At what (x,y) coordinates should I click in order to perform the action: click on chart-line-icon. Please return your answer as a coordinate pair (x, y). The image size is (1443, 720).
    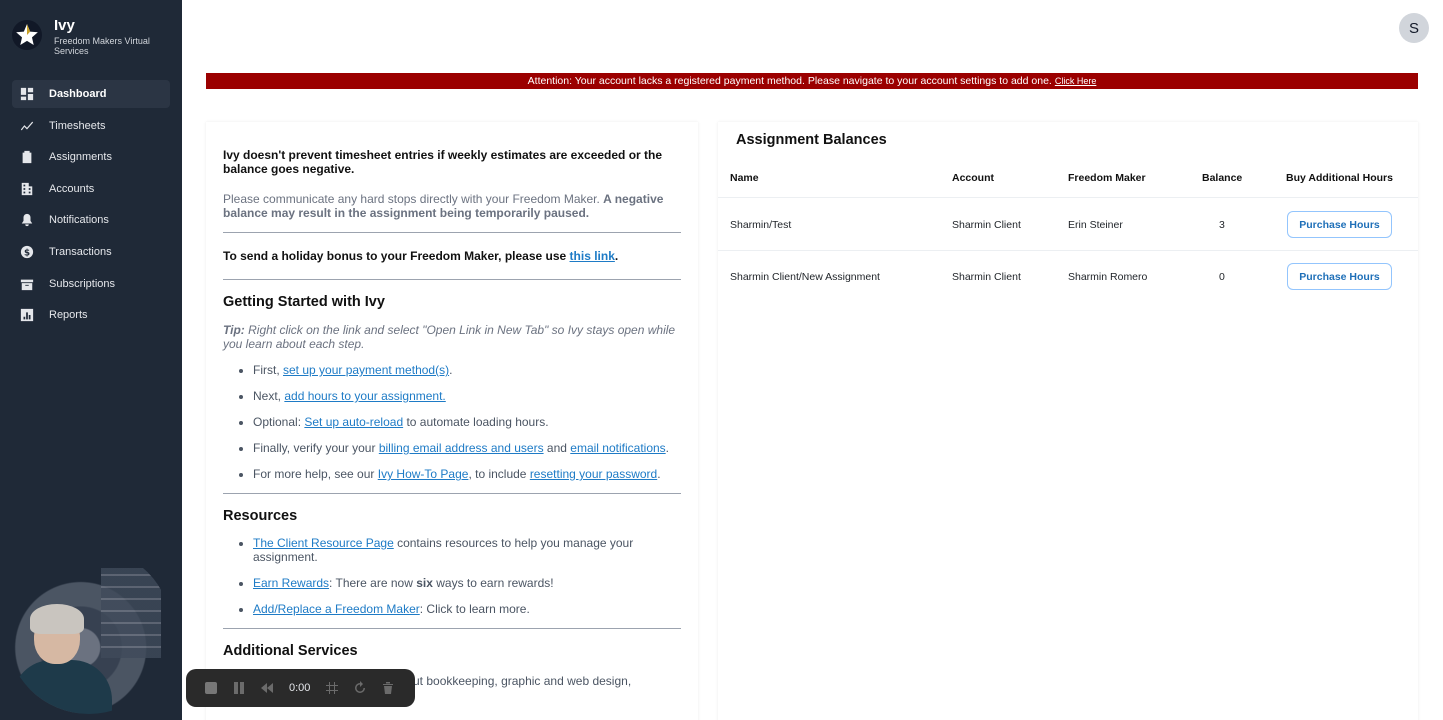
    Looking at the image, I should click on (27, 126).